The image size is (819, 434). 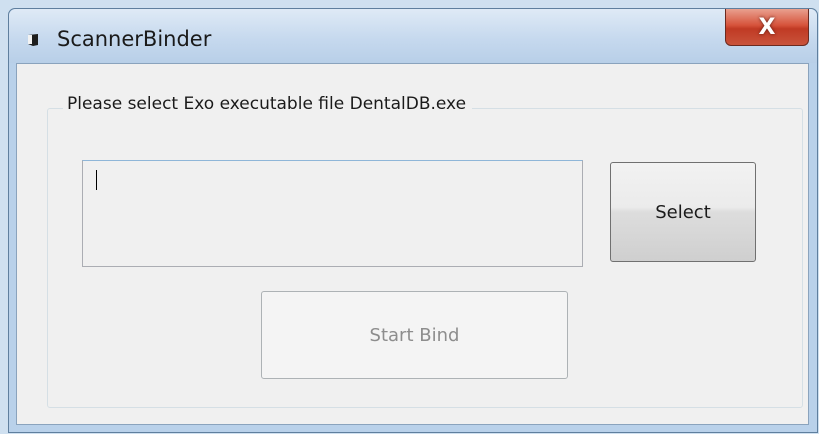 What do you see at coordinates (33, 40) in the screenshot?
I see `app-icon` at bounding box center [33, 40].